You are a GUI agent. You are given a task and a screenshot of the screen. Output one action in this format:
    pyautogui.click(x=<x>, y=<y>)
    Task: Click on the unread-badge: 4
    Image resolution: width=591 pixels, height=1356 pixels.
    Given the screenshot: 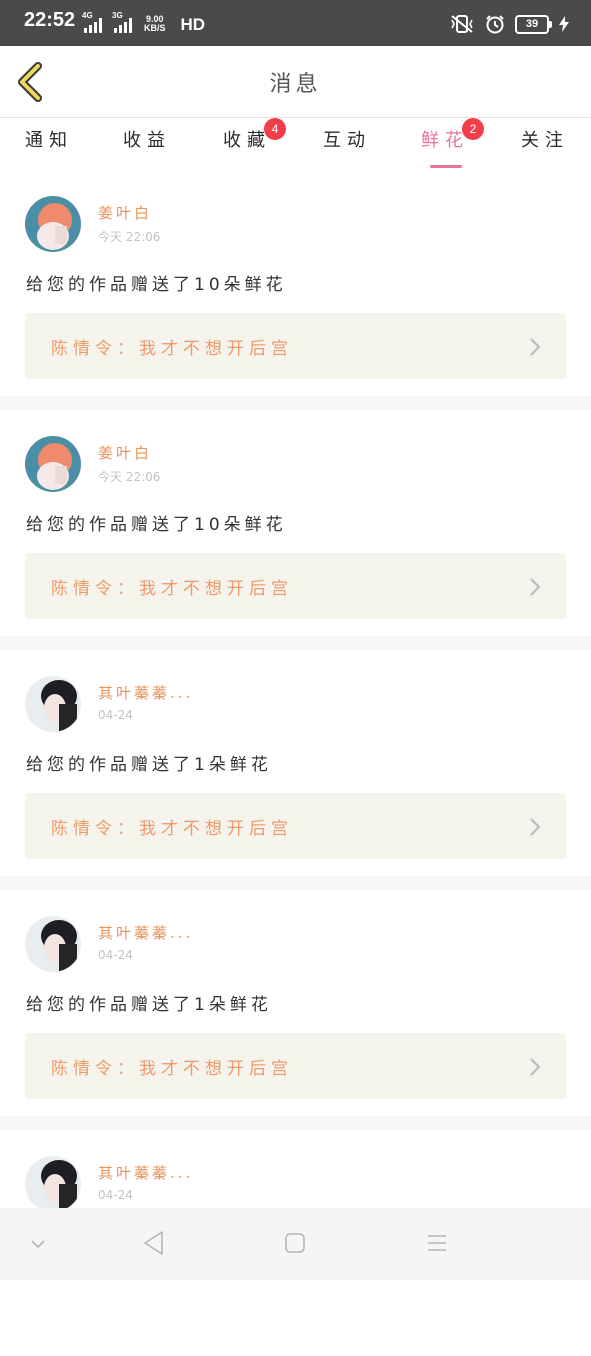 What is the action you would take?
    pyautogui.click(x=275, y=129)
    